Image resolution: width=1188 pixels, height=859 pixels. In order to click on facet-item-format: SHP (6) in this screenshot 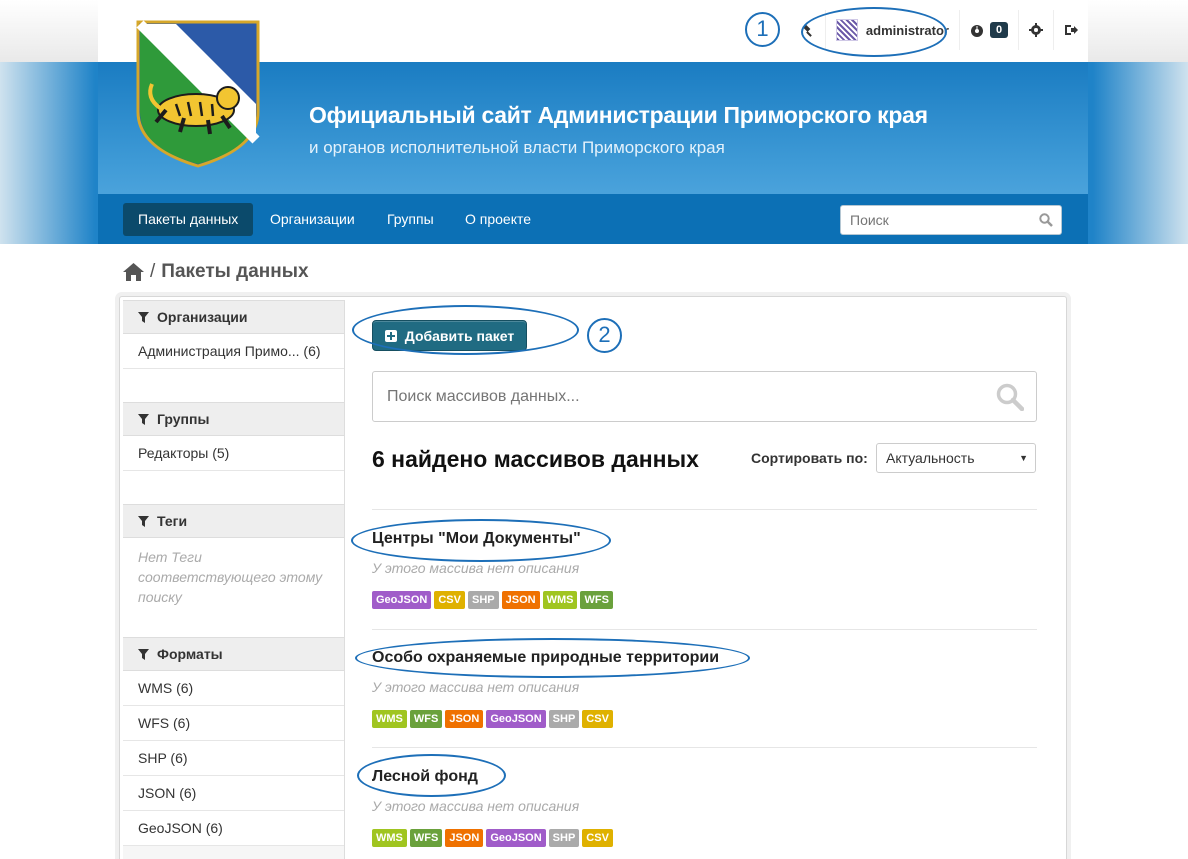, I will do `click(233, 758)`.